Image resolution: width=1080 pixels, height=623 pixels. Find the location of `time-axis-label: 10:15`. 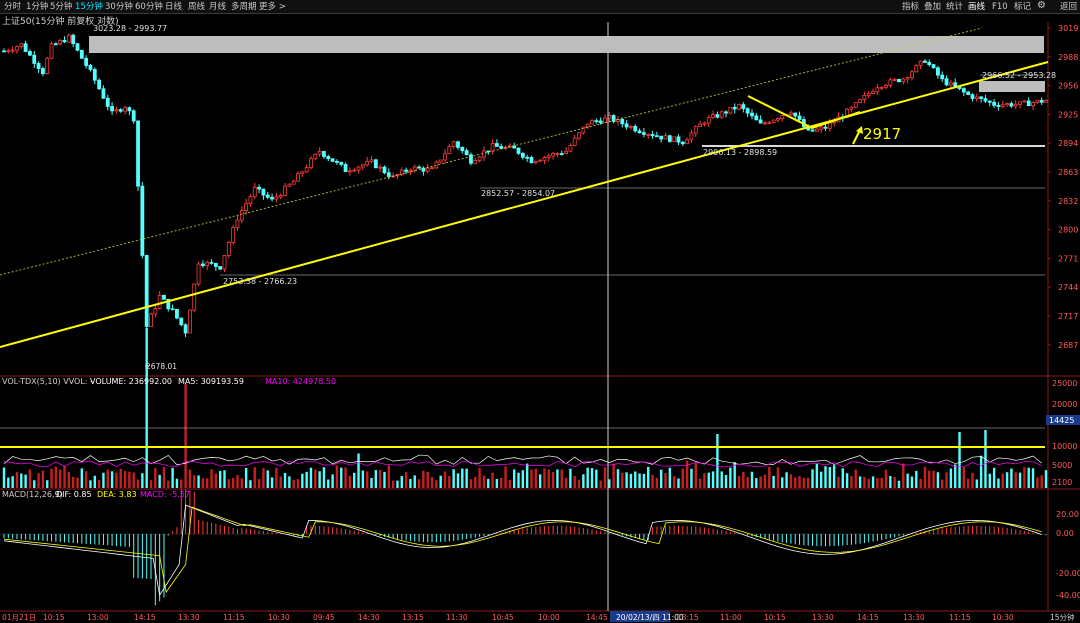

time-axis-label: 10:15 is located at coordinates (775, 617).